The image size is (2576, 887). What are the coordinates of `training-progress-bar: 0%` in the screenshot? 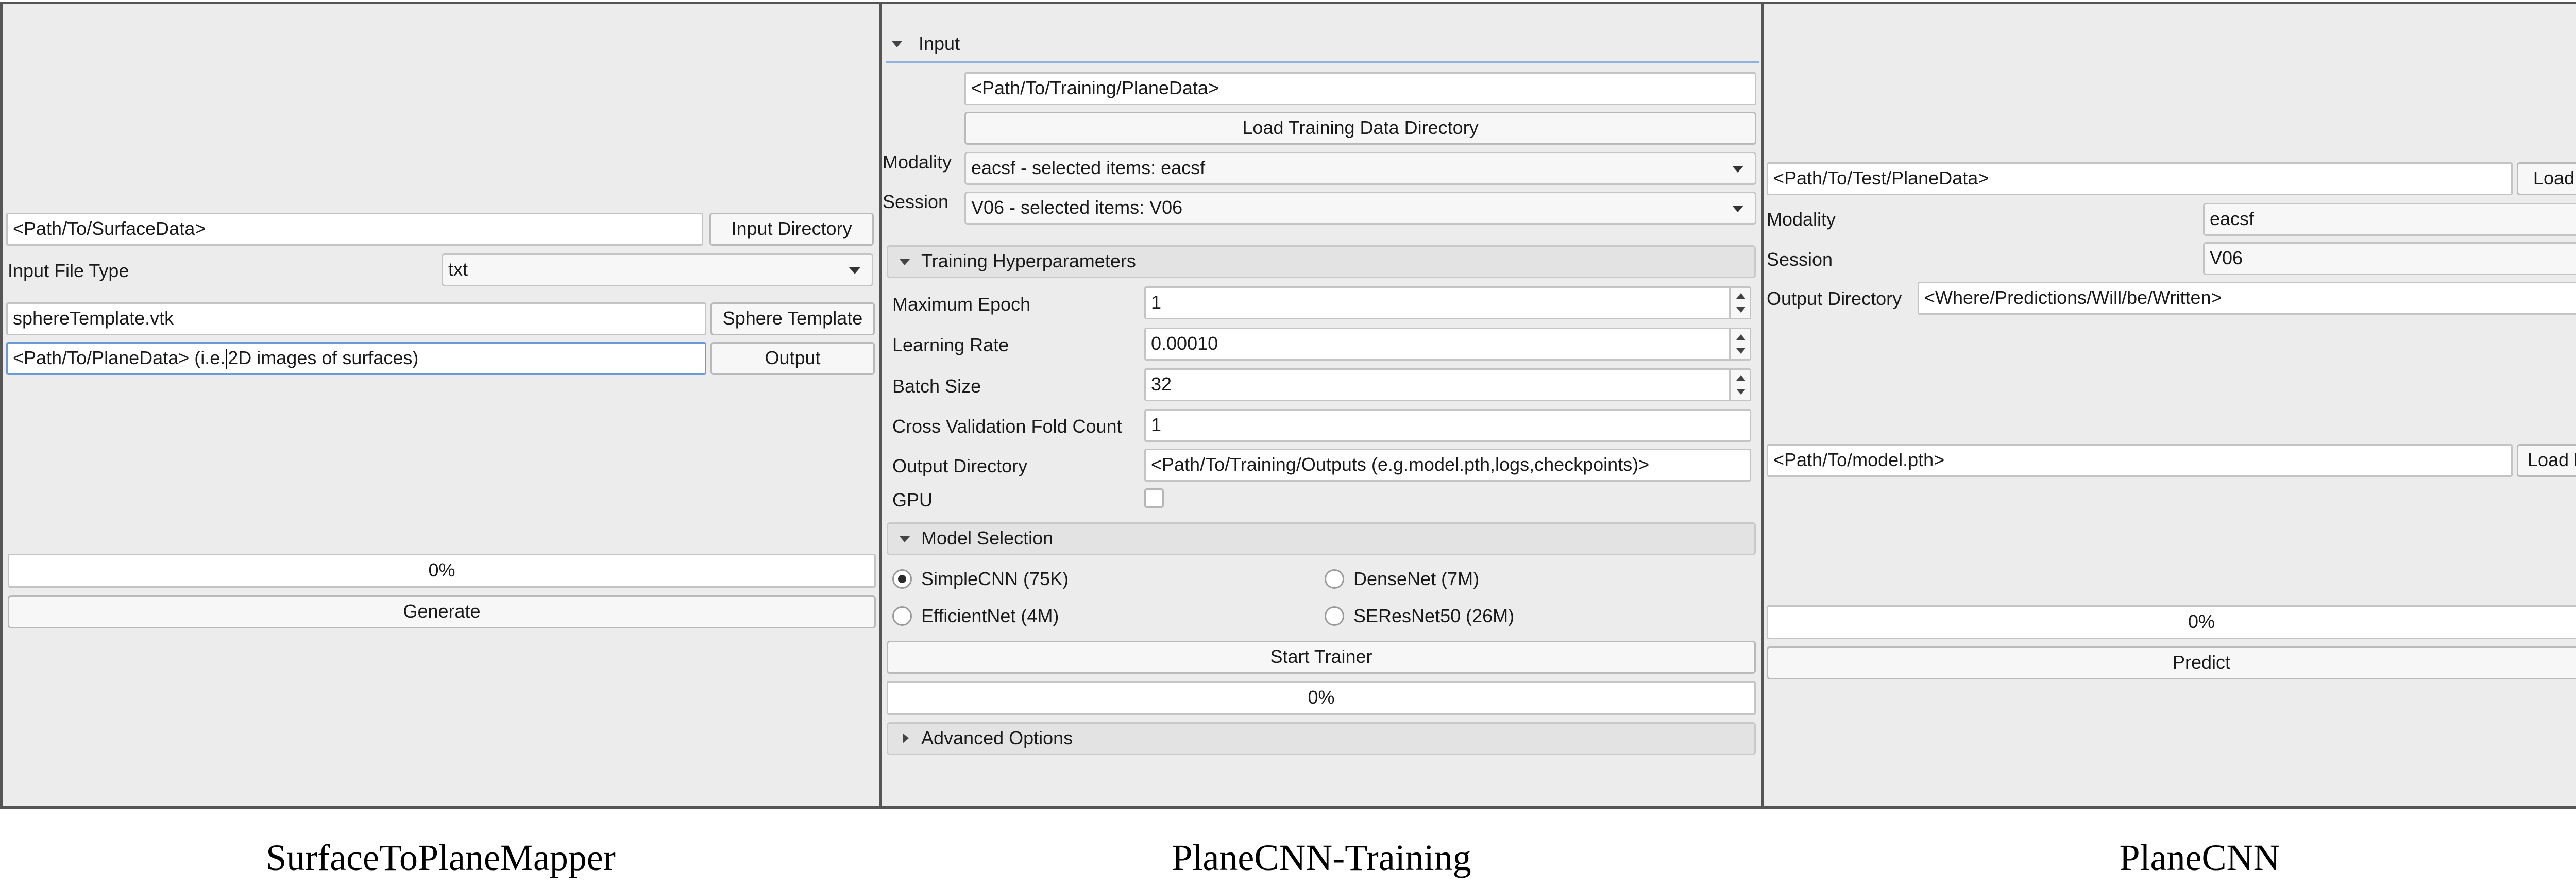 It's located at (1321, 698).